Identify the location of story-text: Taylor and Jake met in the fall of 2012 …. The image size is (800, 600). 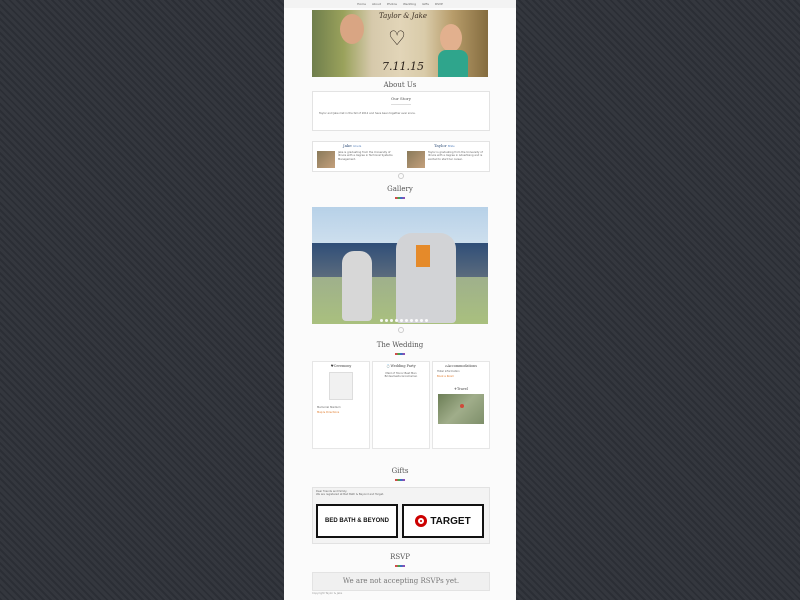
(367, 113).